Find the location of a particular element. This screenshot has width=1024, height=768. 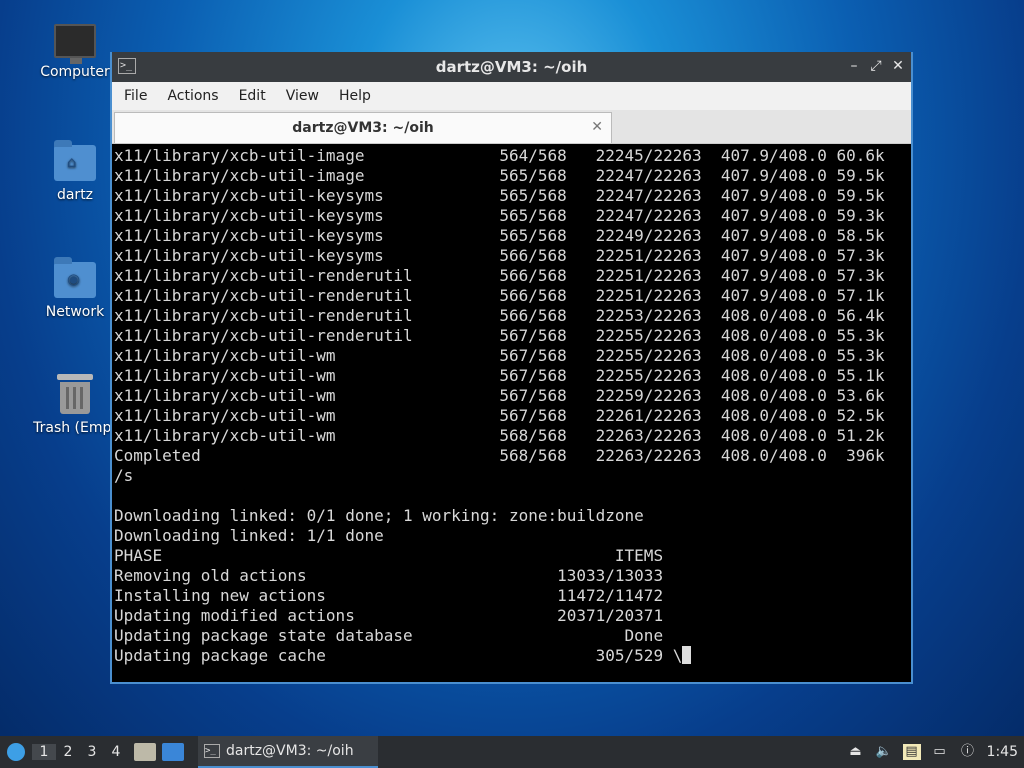

terminal-line: PHASE ITEMS is located at coordinates (389, 555).